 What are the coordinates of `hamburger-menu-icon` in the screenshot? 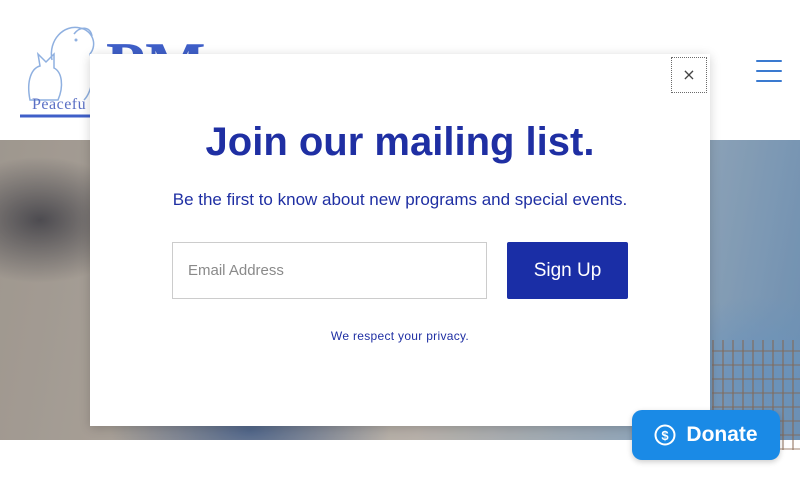 It's located at (769, 71).